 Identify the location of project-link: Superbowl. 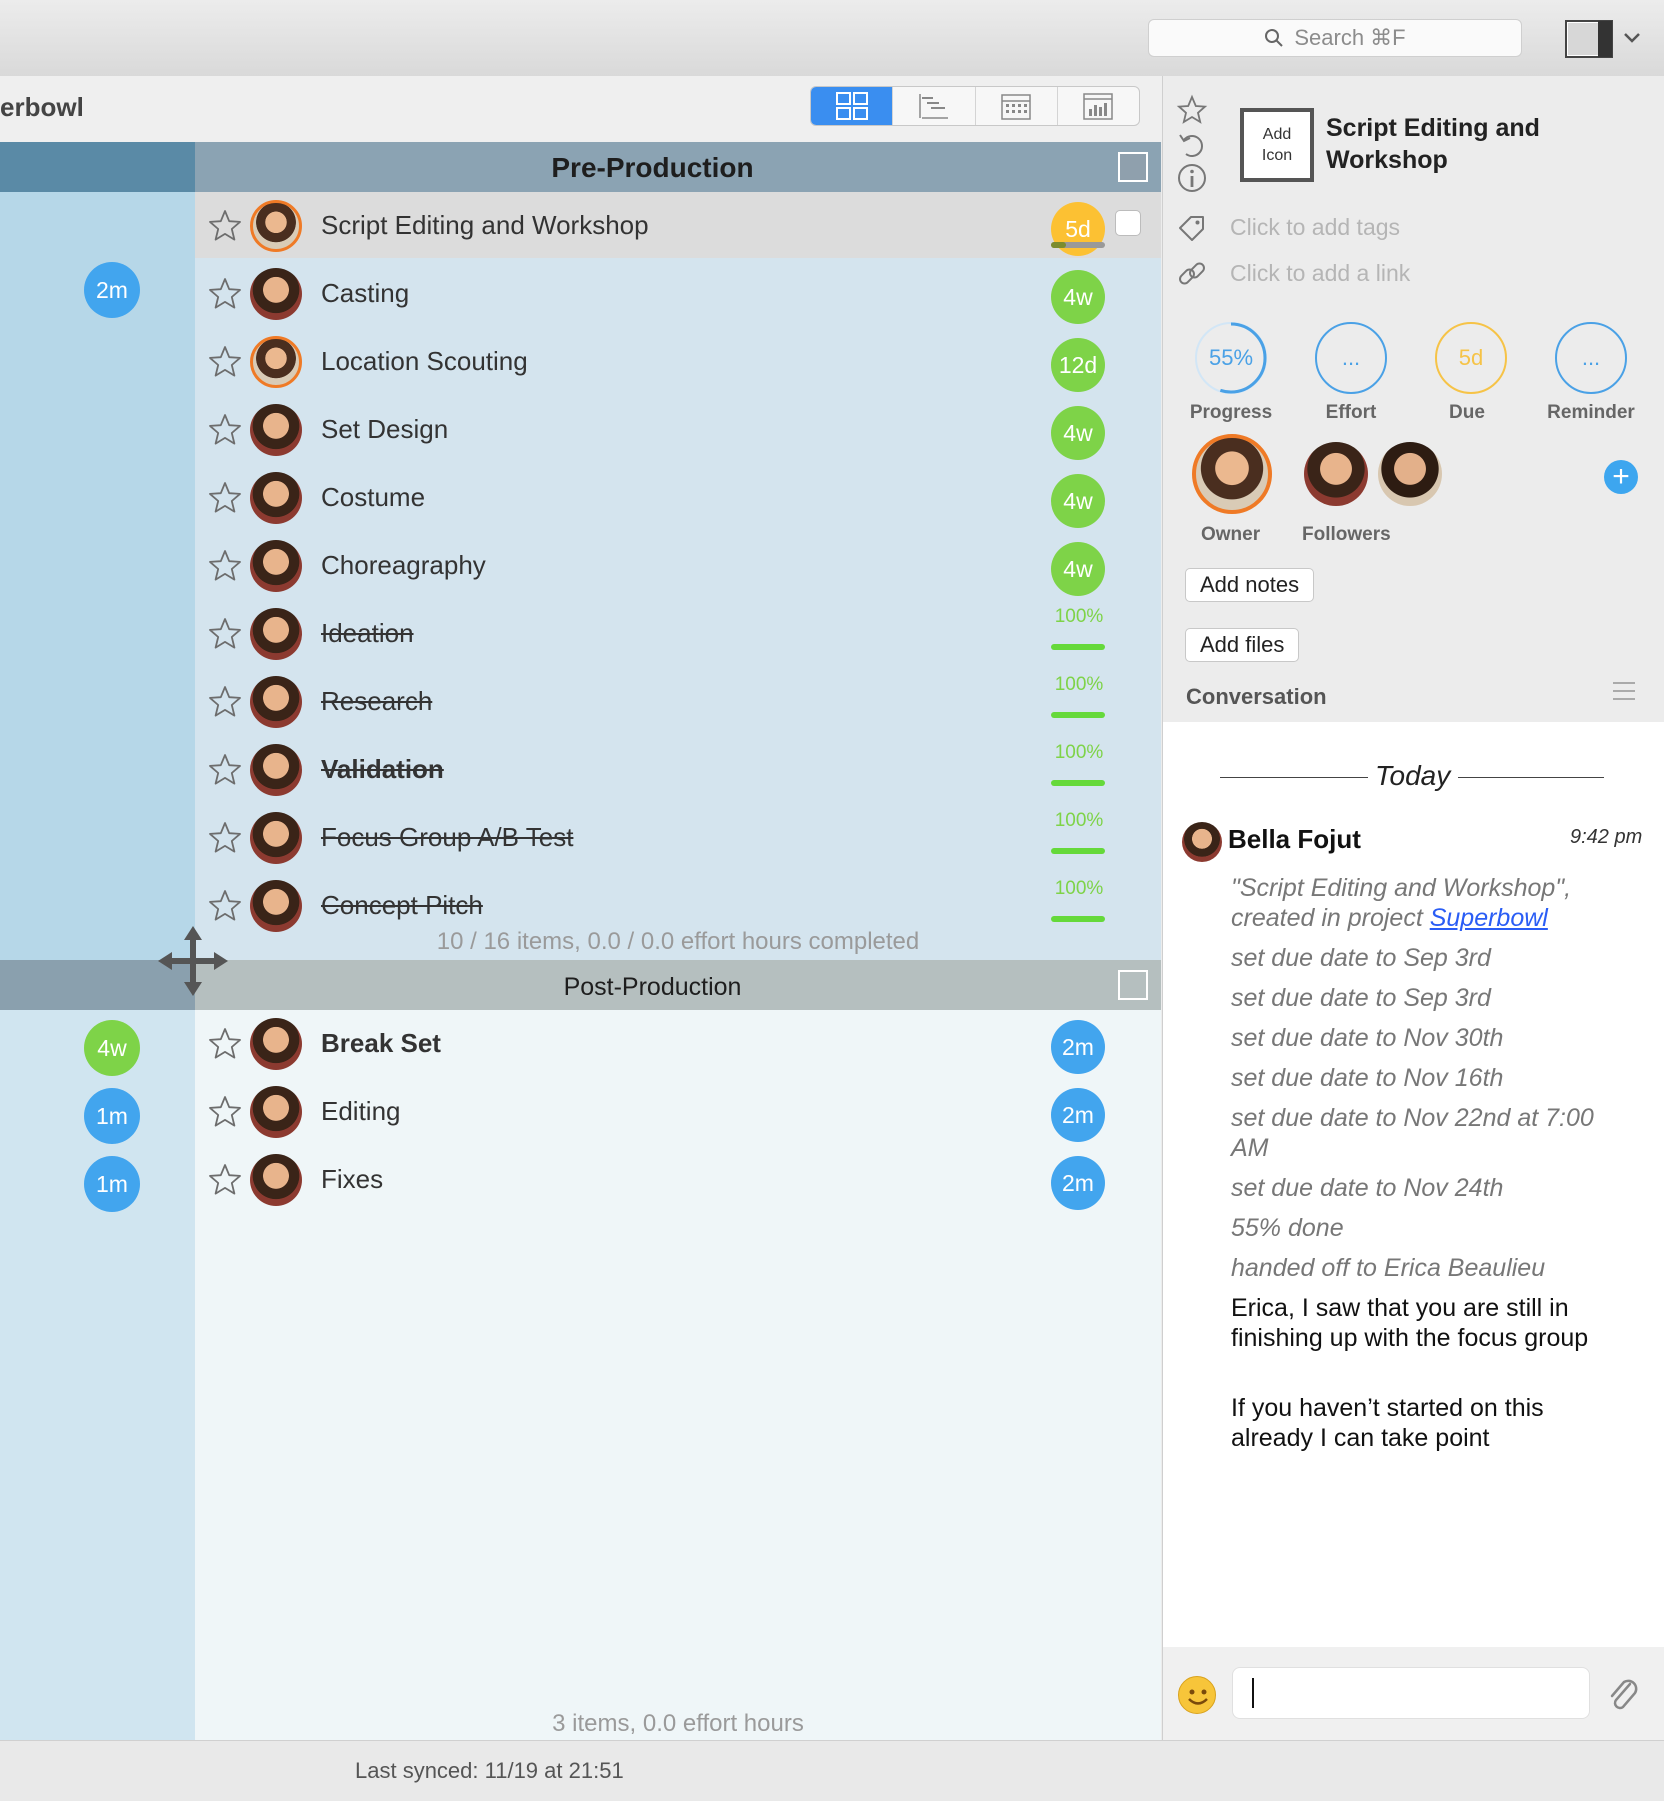
(1489, 918).